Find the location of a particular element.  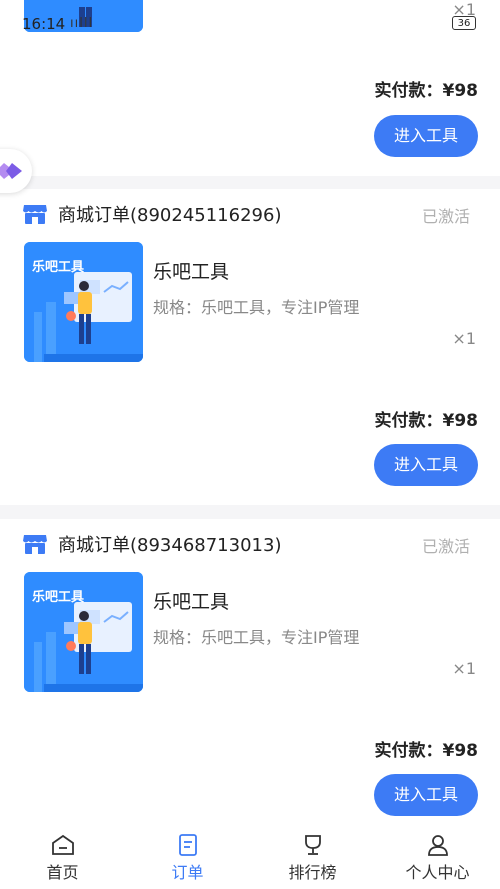

order-header: 商城订单(890245116296) is located at coordinates (151, 214).